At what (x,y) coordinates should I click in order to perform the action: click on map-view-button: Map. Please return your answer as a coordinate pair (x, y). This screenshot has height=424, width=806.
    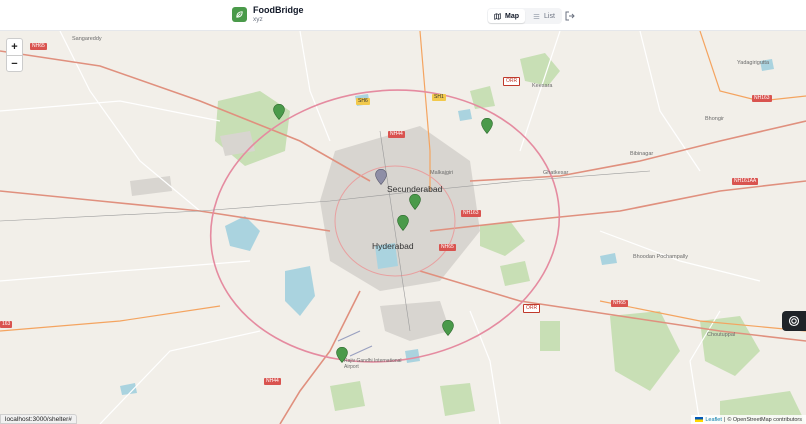
    Looking at the image, I should click on (506, 16).